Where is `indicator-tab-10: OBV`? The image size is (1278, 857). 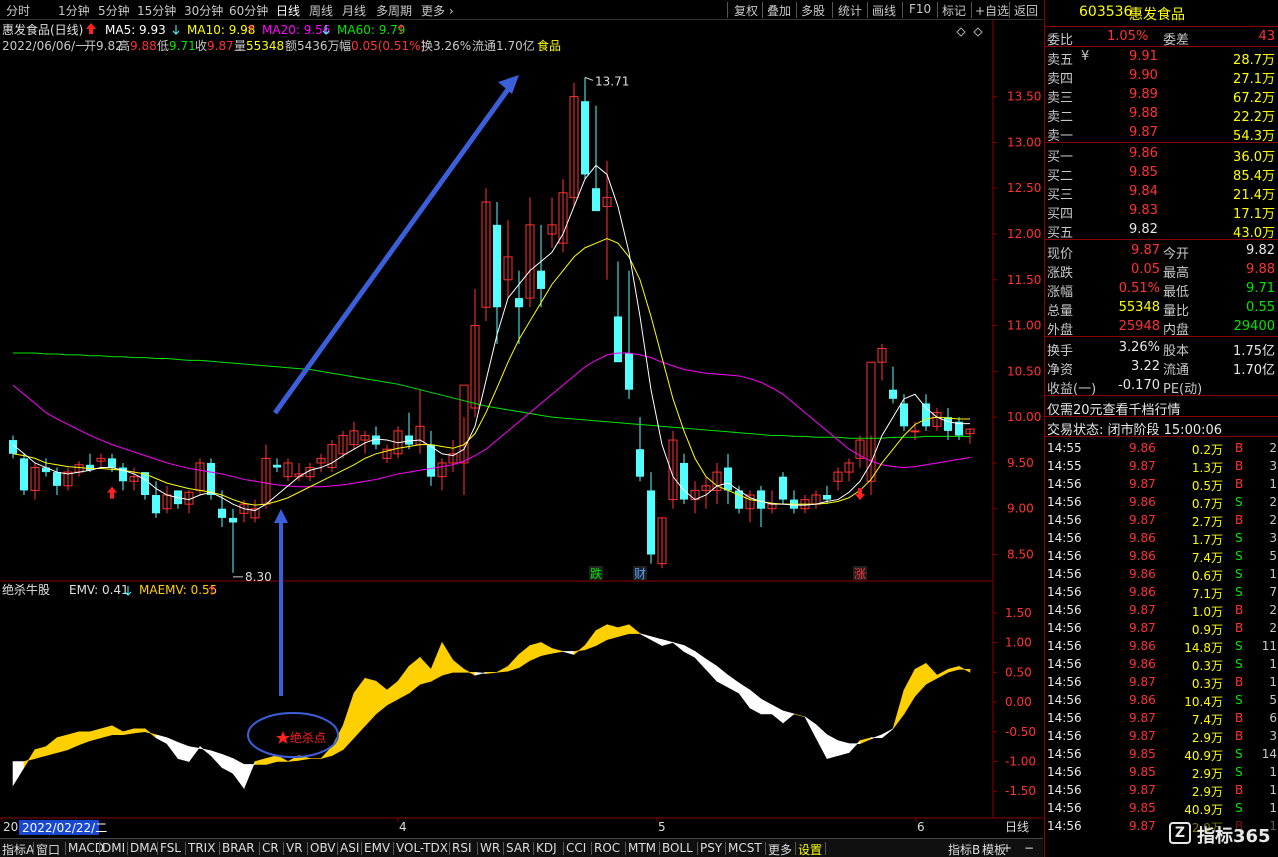 indicator-tab-10: OBV is located at coordinates (323, 848).